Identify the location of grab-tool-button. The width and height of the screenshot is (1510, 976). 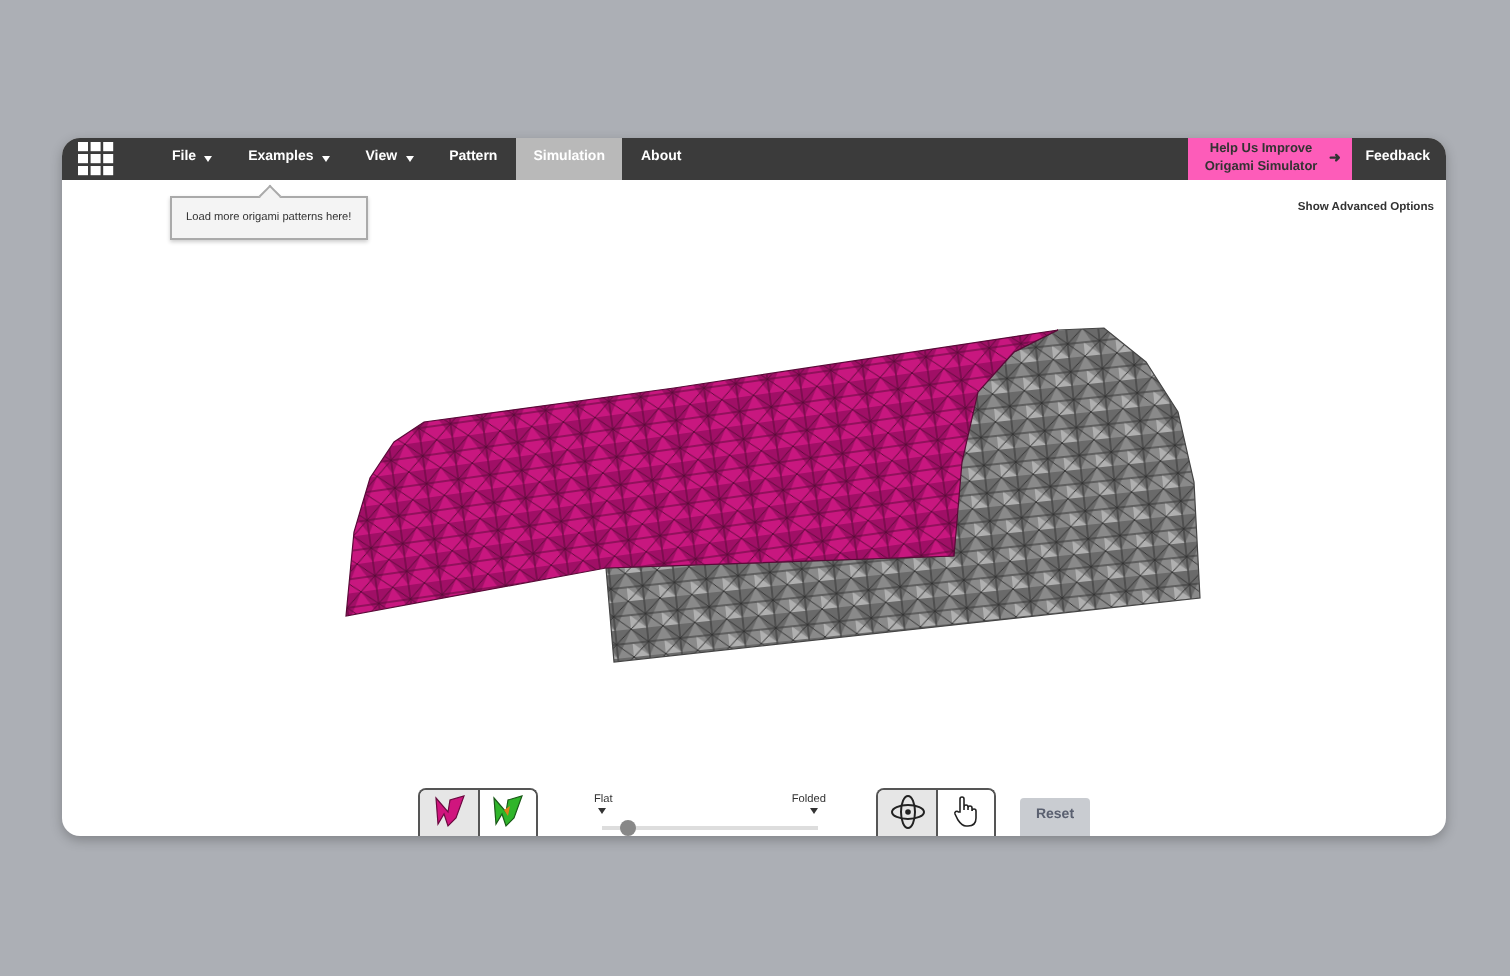
(965, 813).